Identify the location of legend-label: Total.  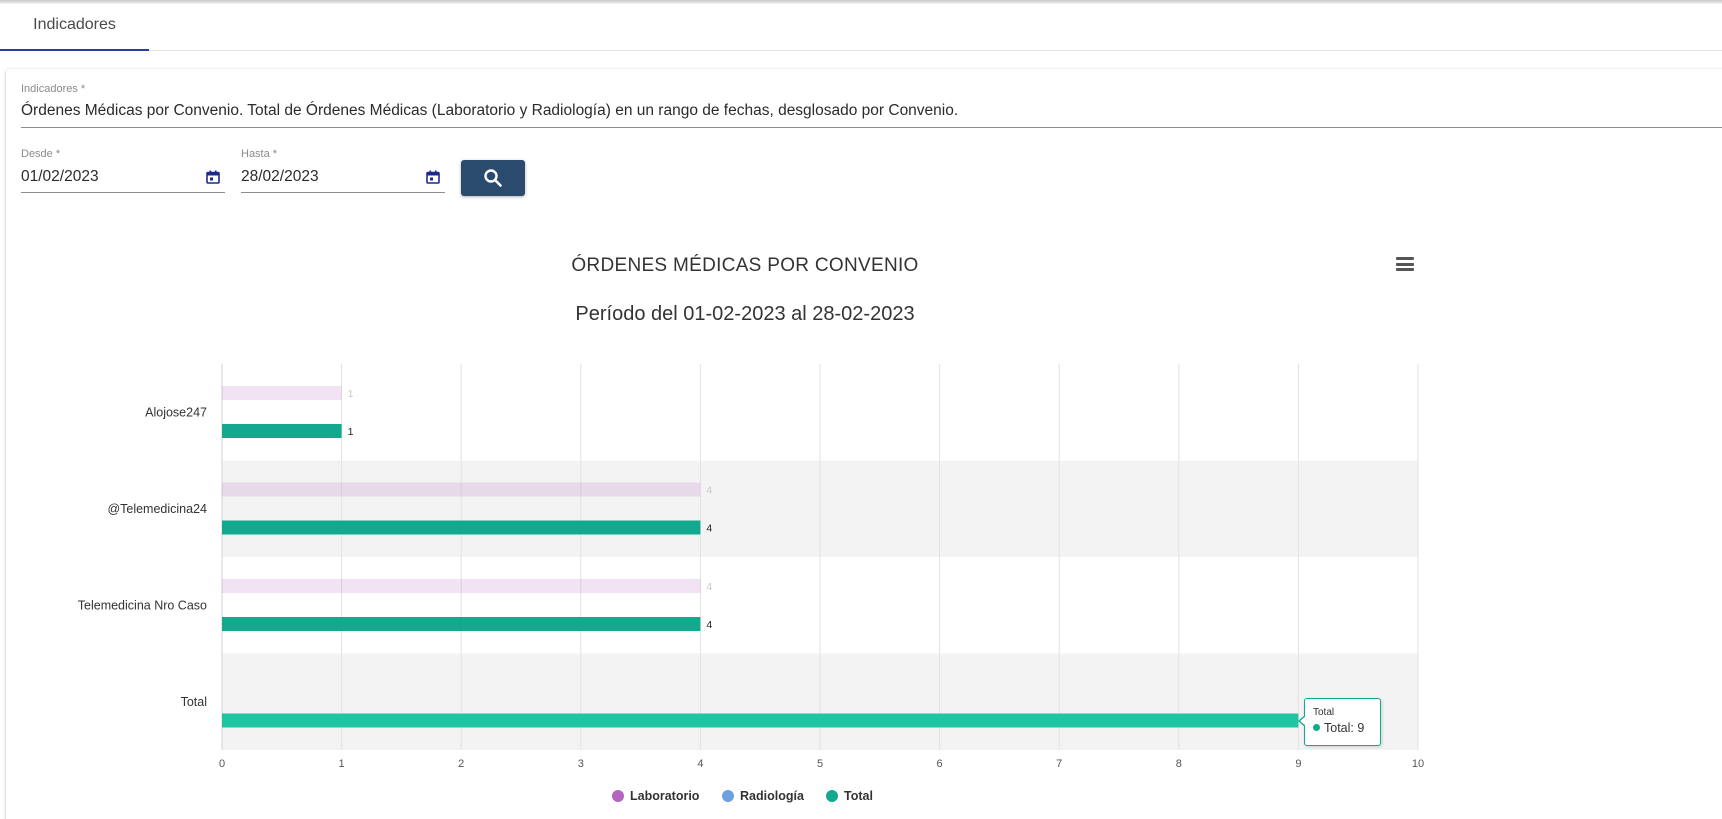
(858, 796).